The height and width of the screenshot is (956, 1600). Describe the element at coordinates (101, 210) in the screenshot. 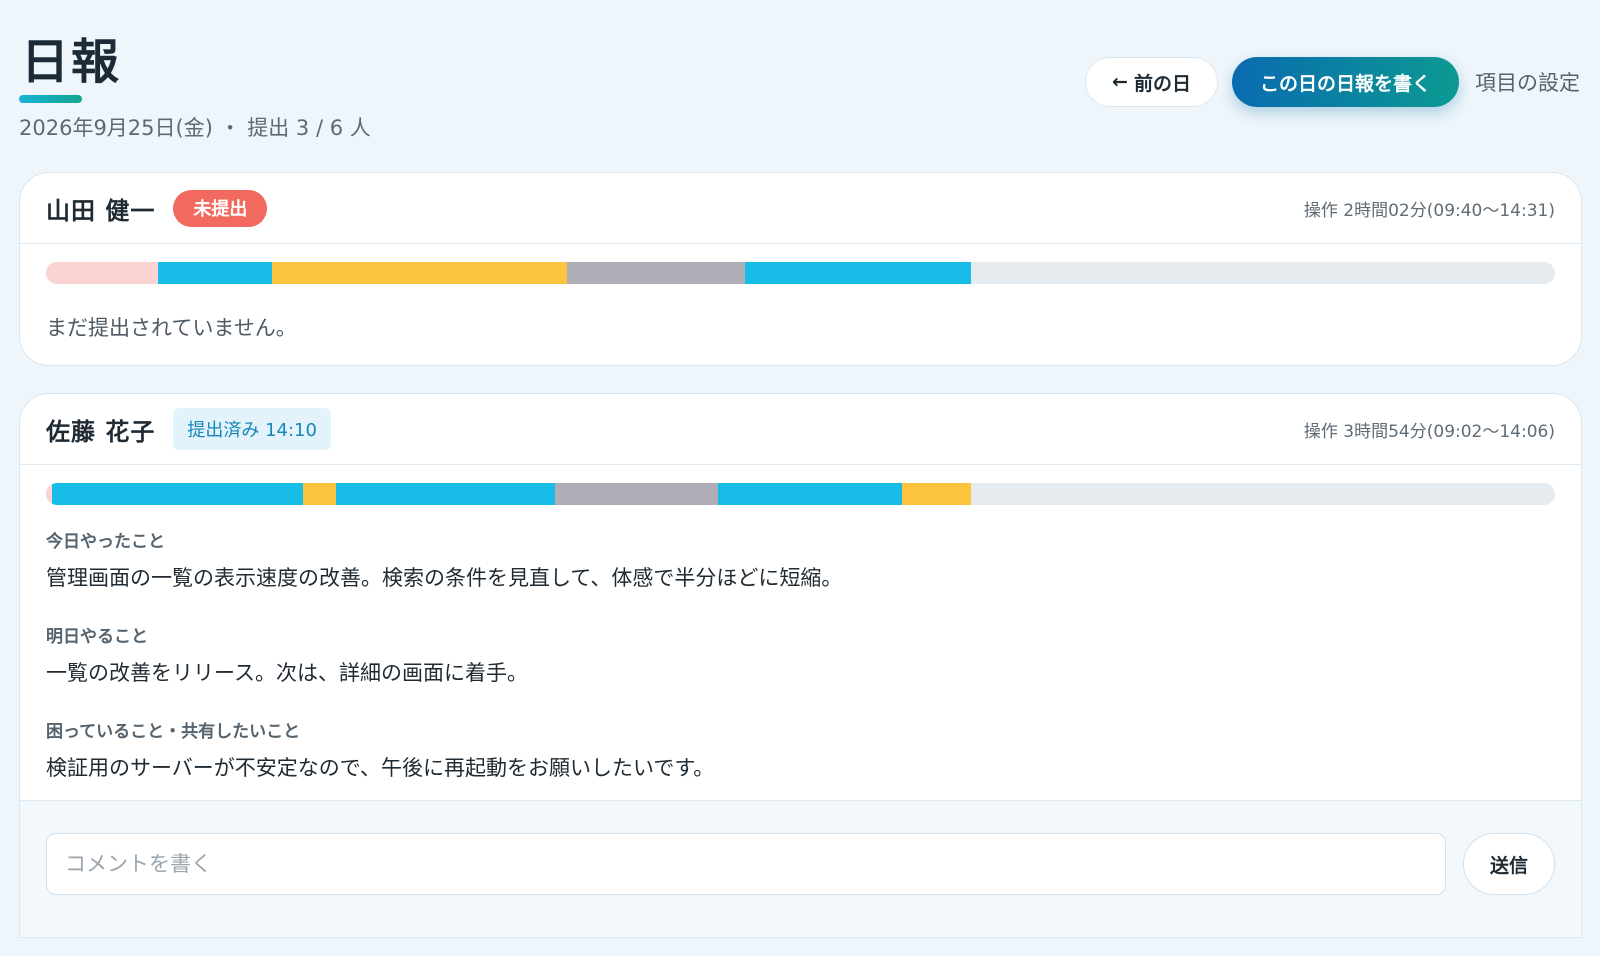

I see `member-name: 山田 健一` at that location.